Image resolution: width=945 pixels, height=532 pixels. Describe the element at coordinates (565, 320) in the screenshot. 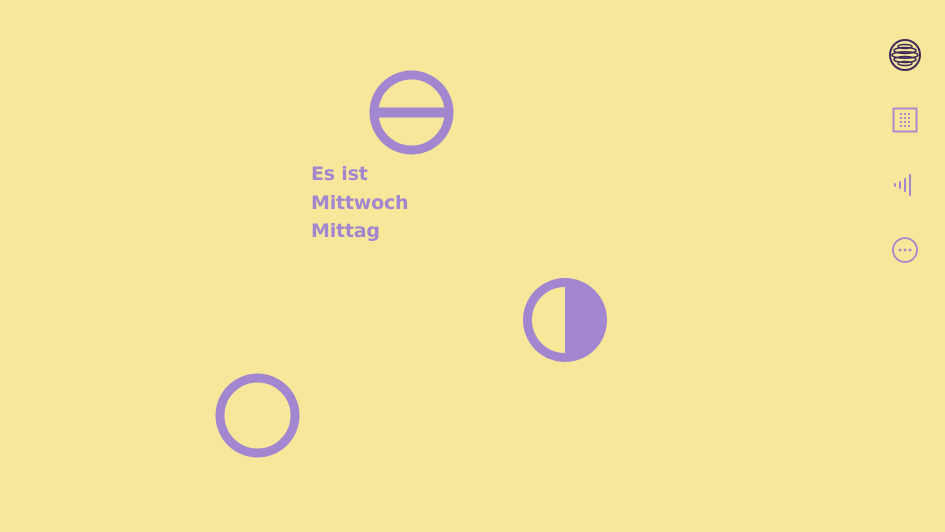

I see `half-filled-circle-icon` at that location.